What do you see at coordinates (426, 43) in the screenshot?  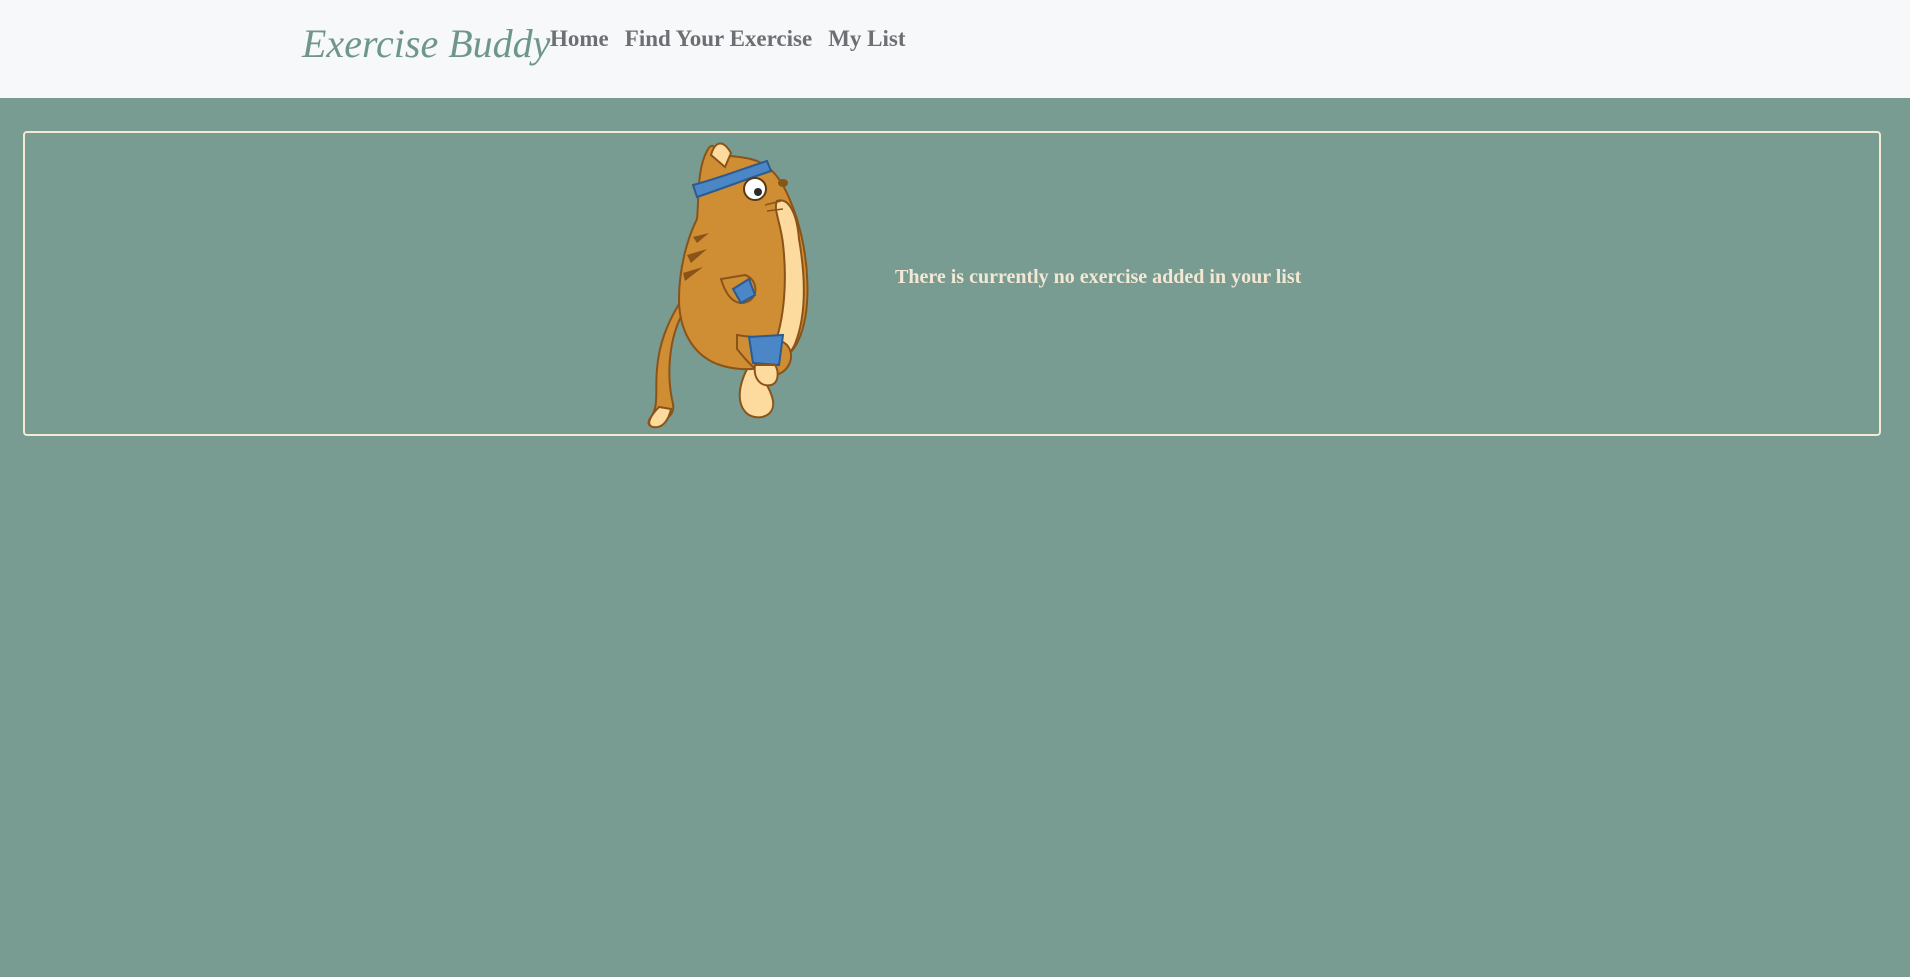 I see `brand-logo-link: Exercise Buddy` at bounding box center [426, 43].